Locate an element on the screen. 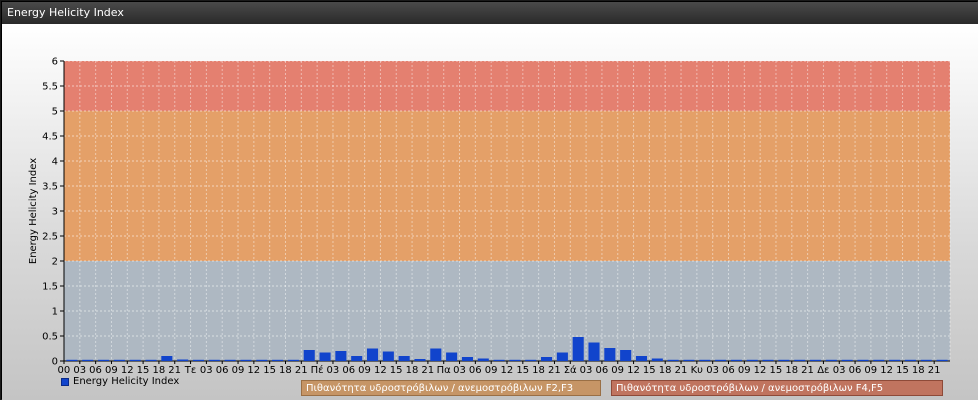 Image resolution: width=978 pixels, height=400 pixels. x-tick-label: Κυ is located at coordinates (697, 370).